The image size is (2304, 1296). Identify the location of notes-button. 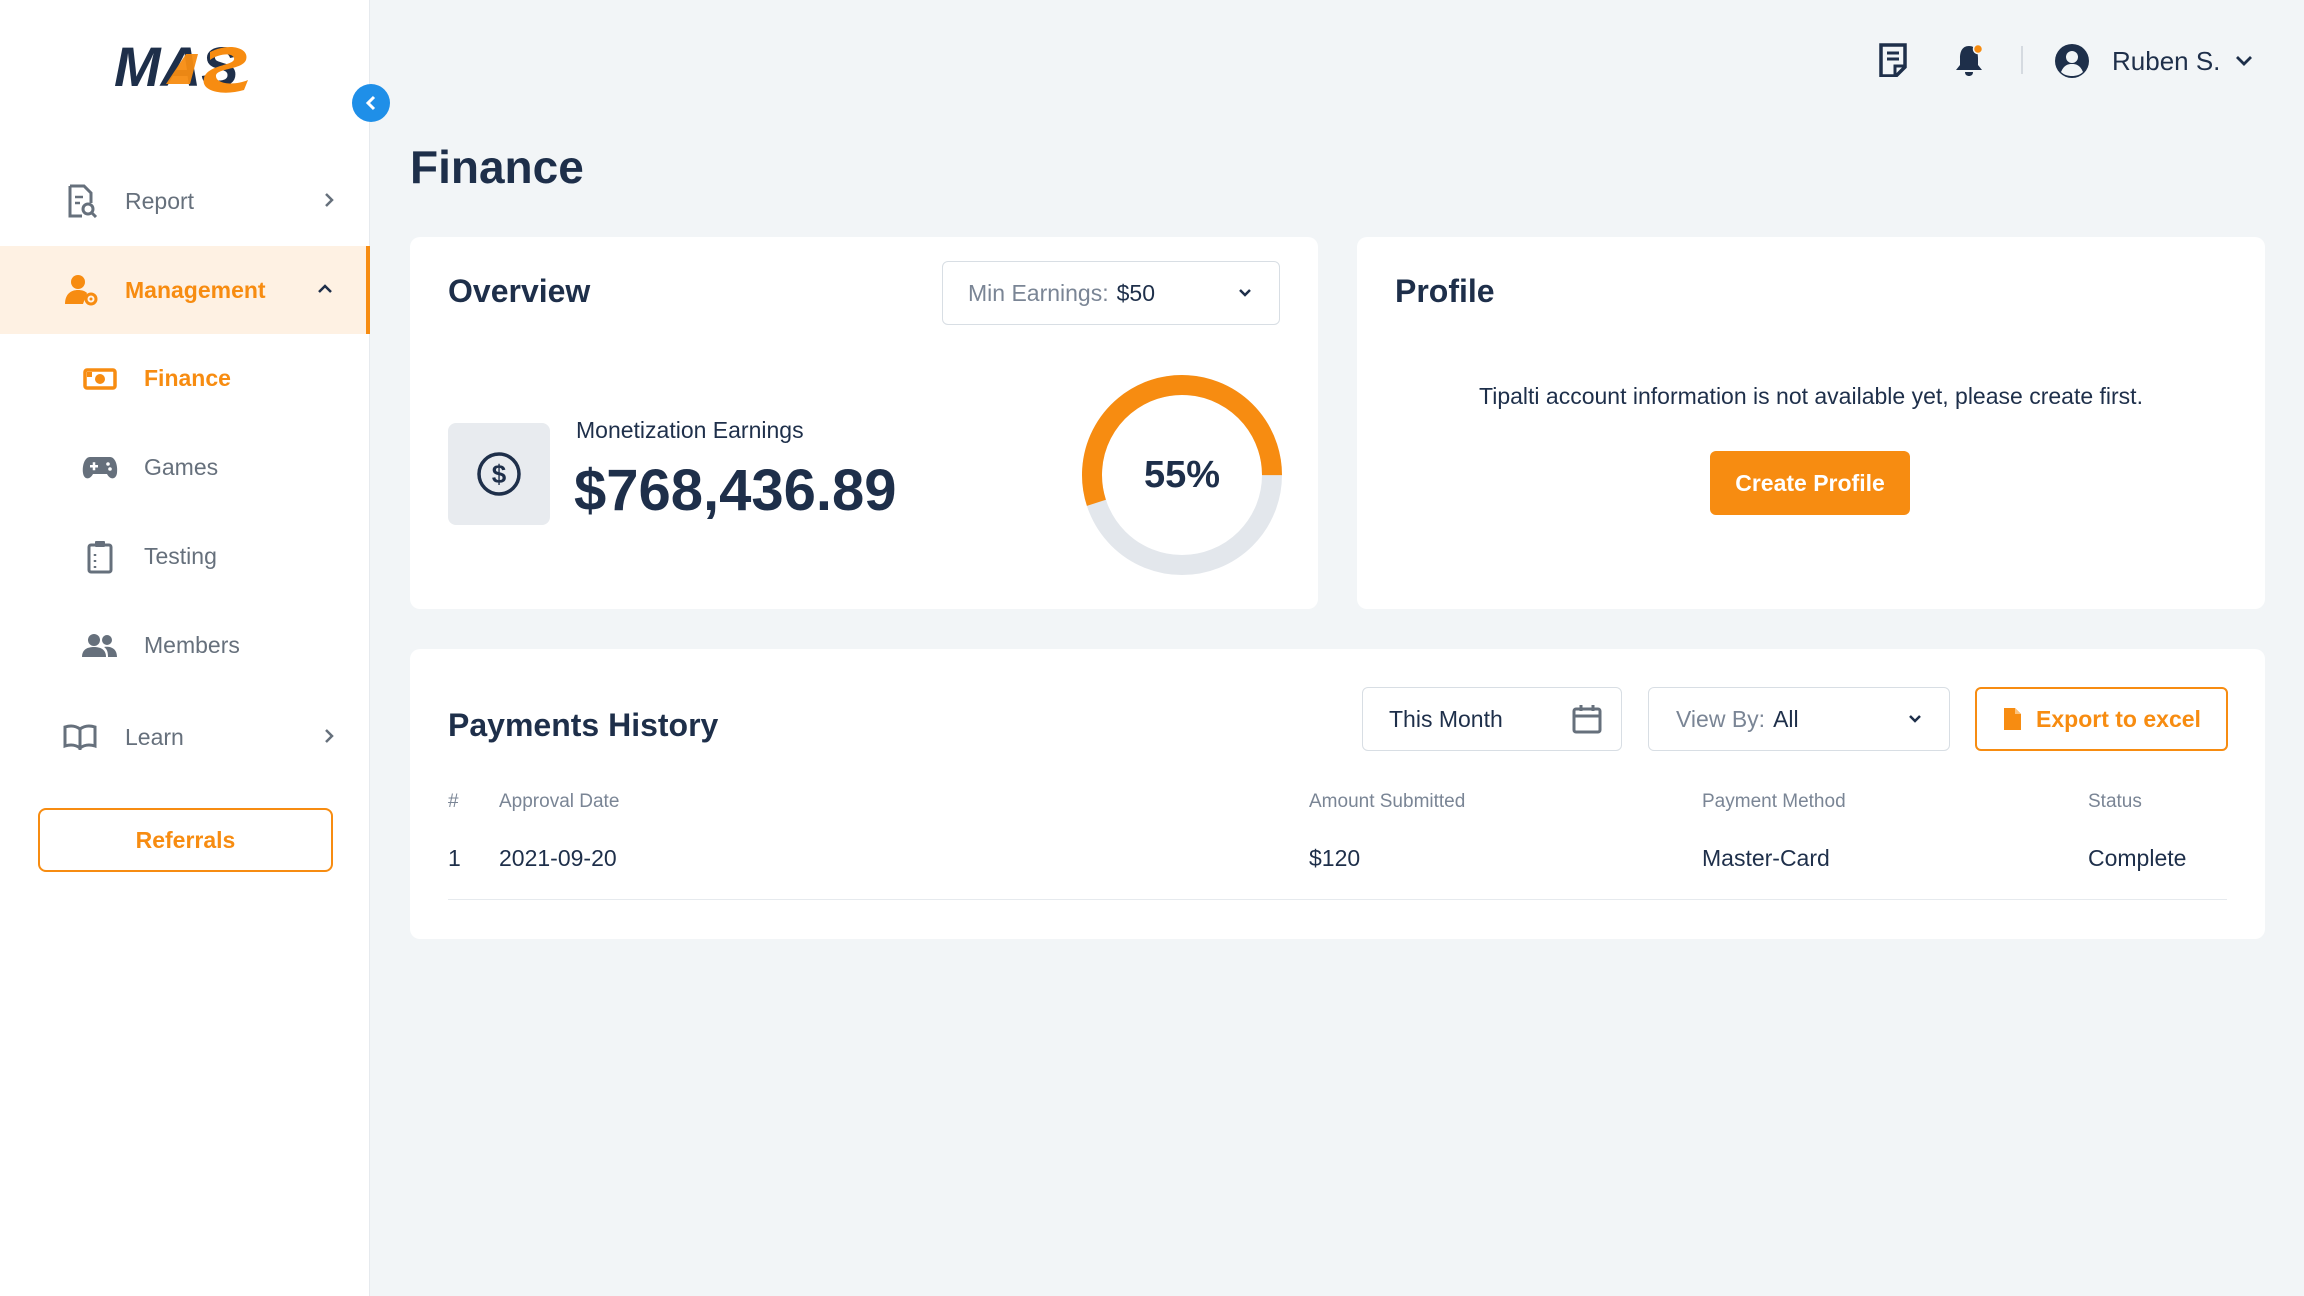
(1893, 60).